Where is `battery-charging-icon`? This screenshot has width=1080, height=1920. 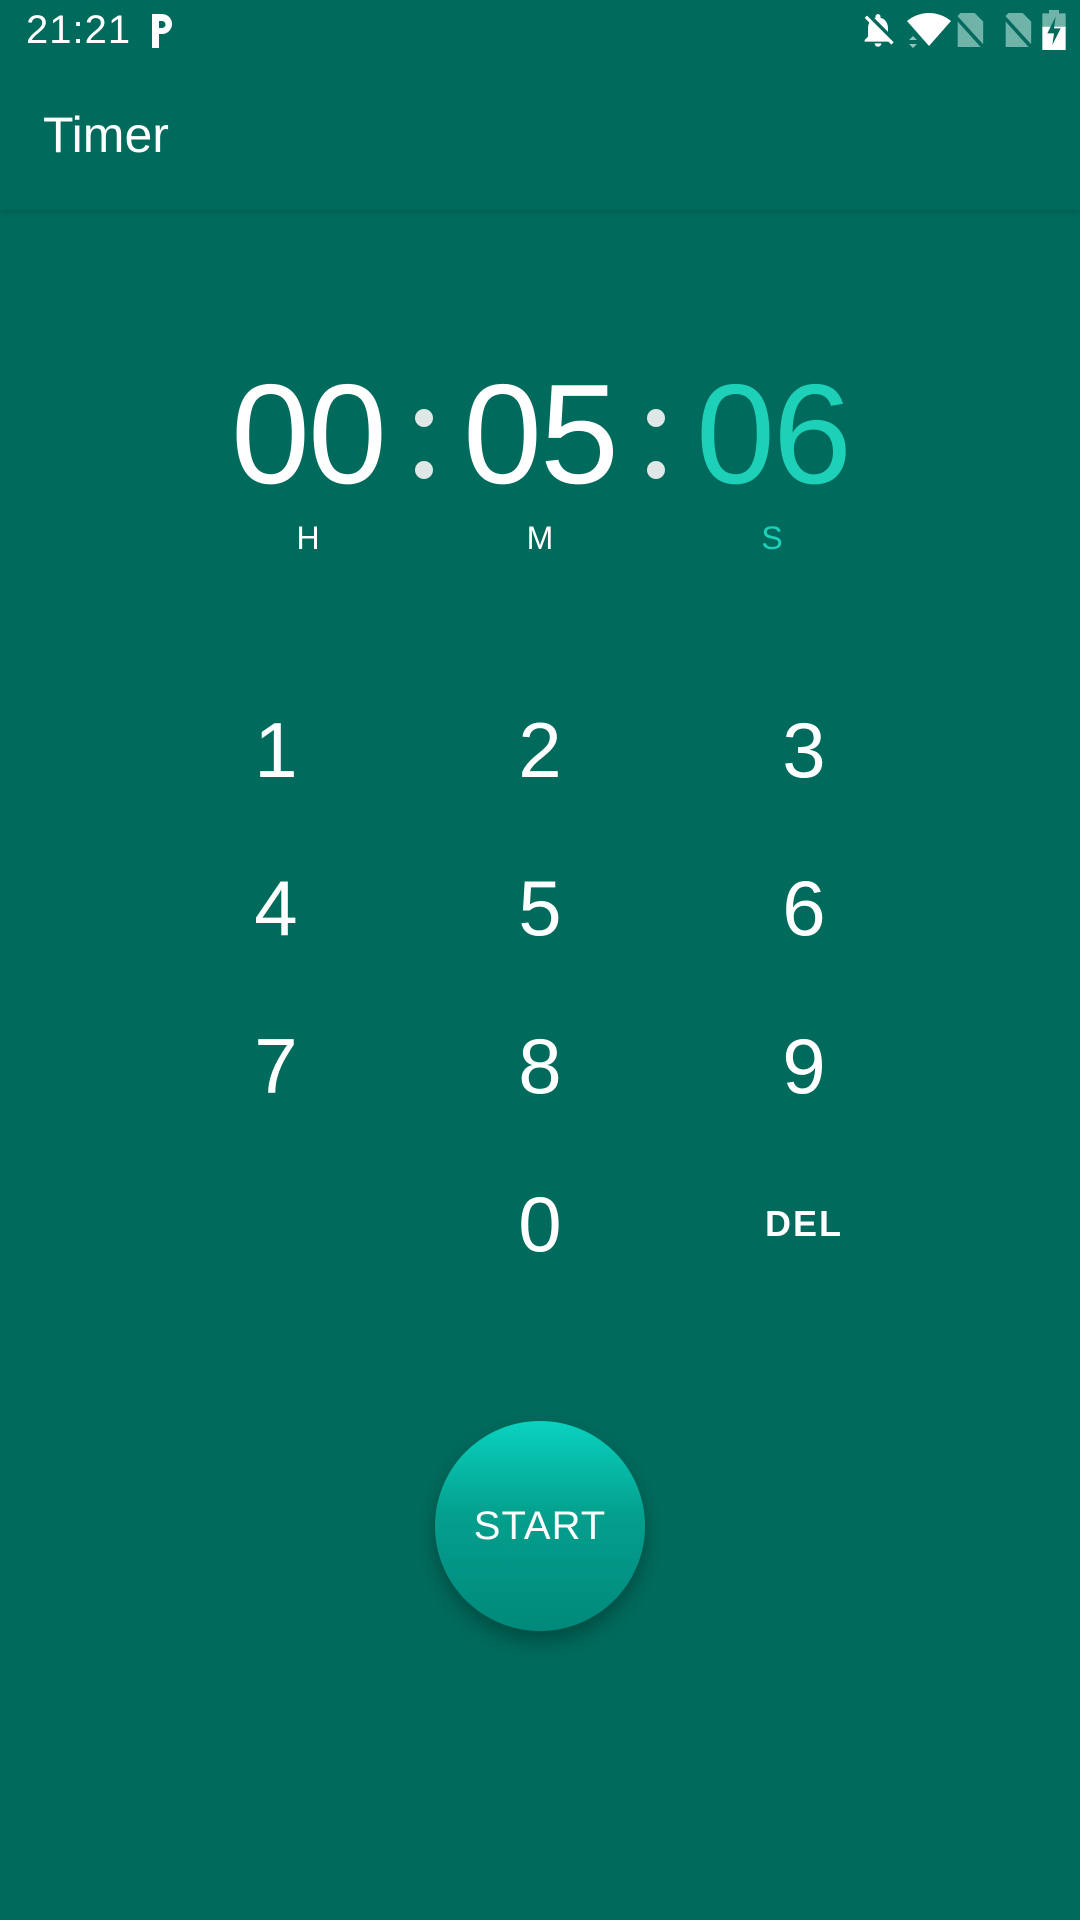 battery-charging-icon is located at coordinates (1054, 30).